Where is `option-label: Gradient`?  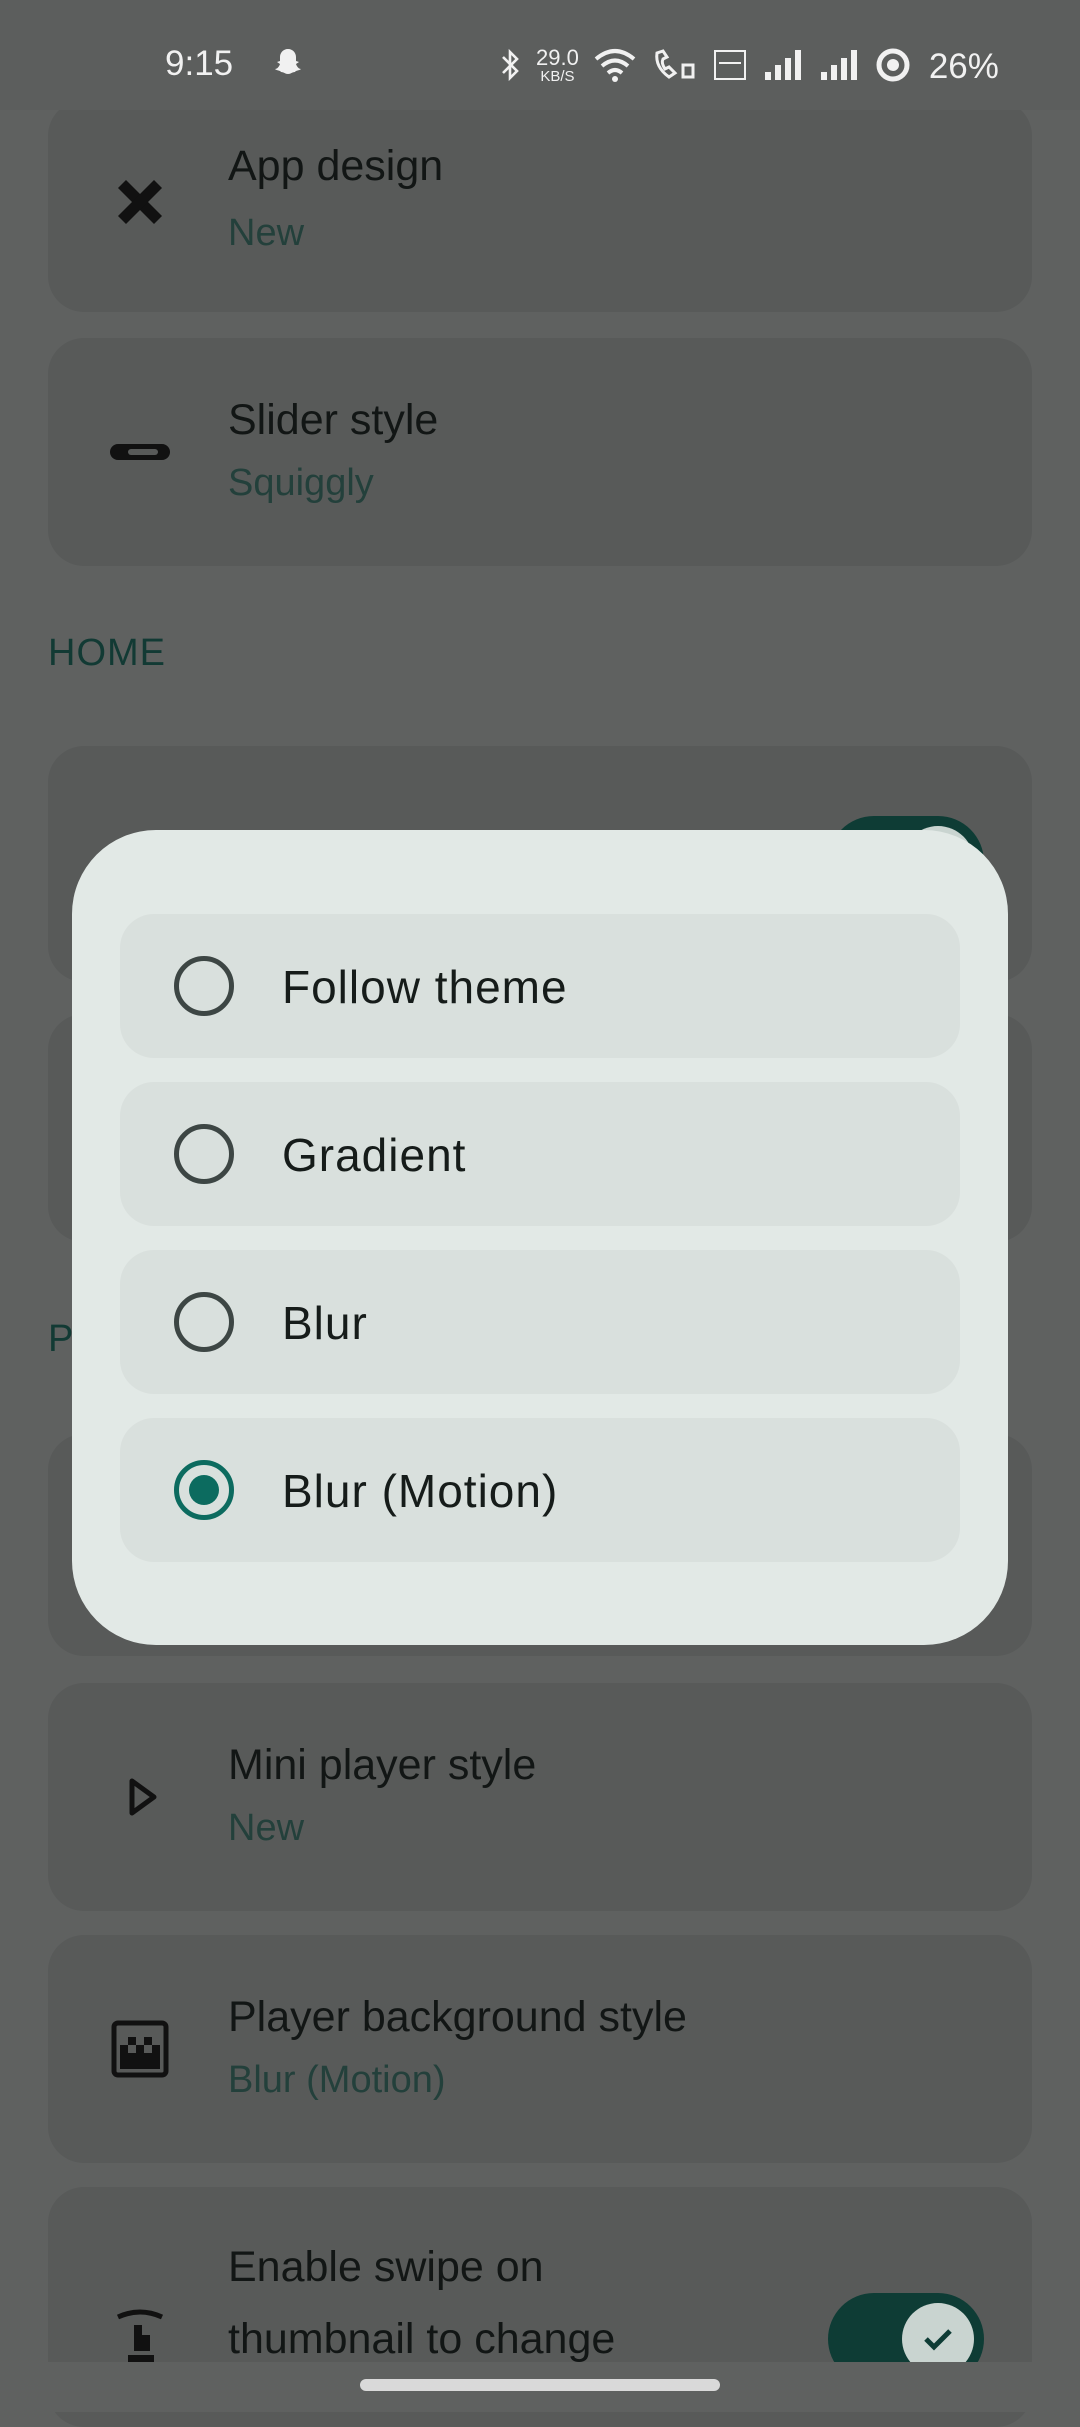 option-label: Gradient is located at coordinates (374, 1155).